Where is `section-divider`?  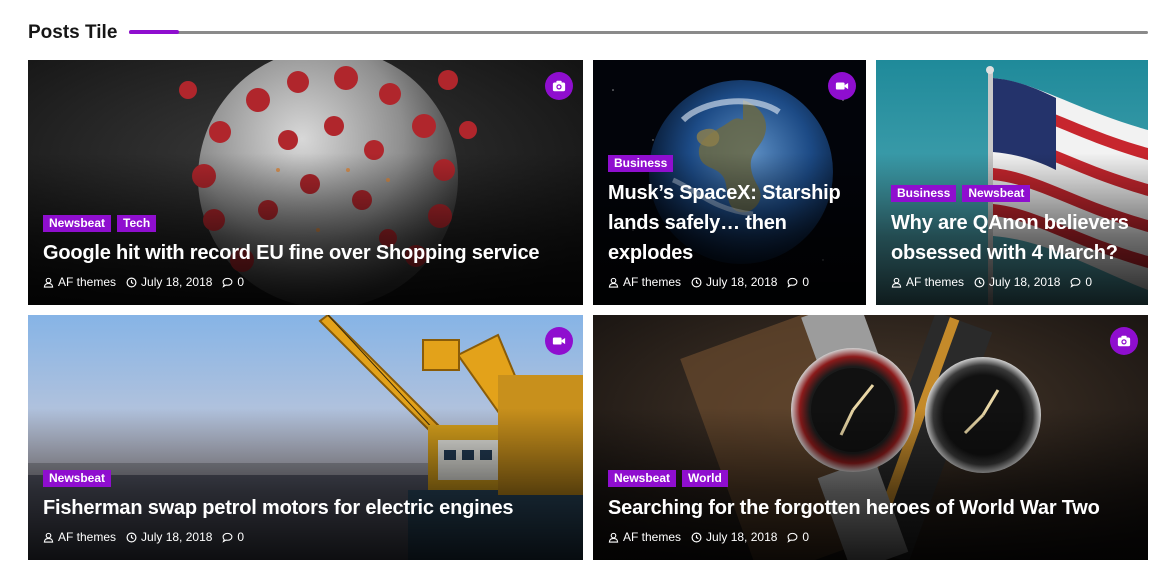
section-divider is located at coordinates (638, 32).